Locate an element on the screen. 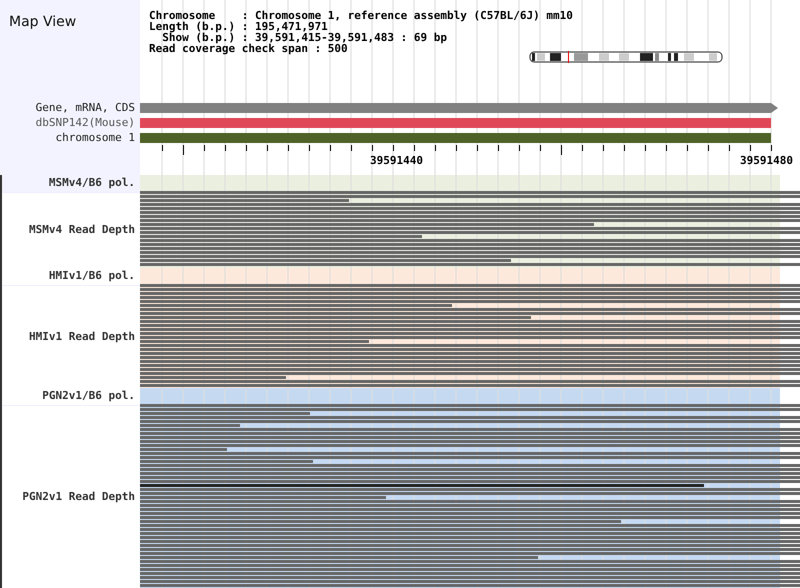 The width and height of the screenshot is (800, 588). ruler-label: 39591480 is located at coordinates (766, 161).